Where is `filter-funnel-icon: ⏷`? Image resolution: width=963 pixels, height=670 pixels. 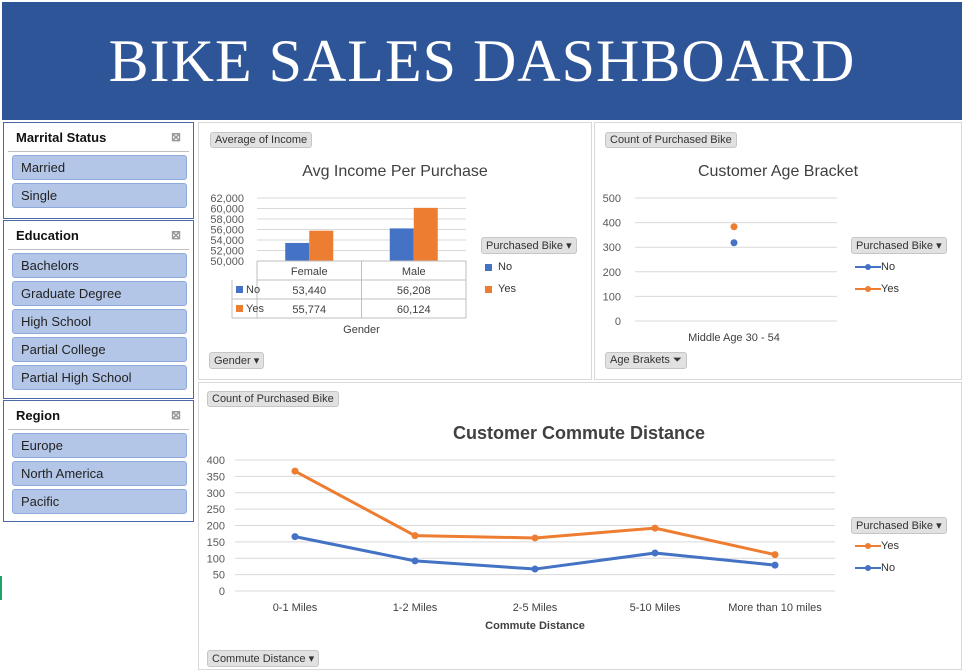
filter-funnel-icon: ⏷ is located at coordinates (677, 360).